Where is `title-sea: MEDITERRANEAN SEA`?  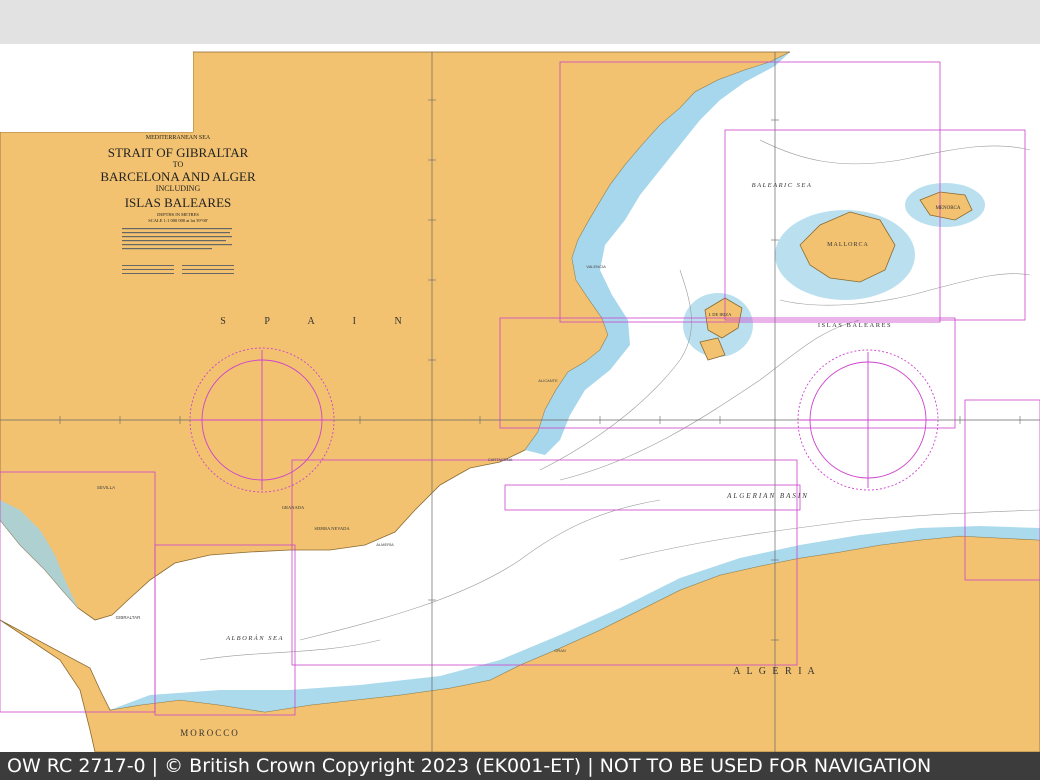 title-sea: MEDITERRANEAN SEA is located at coordinates (178, 138).